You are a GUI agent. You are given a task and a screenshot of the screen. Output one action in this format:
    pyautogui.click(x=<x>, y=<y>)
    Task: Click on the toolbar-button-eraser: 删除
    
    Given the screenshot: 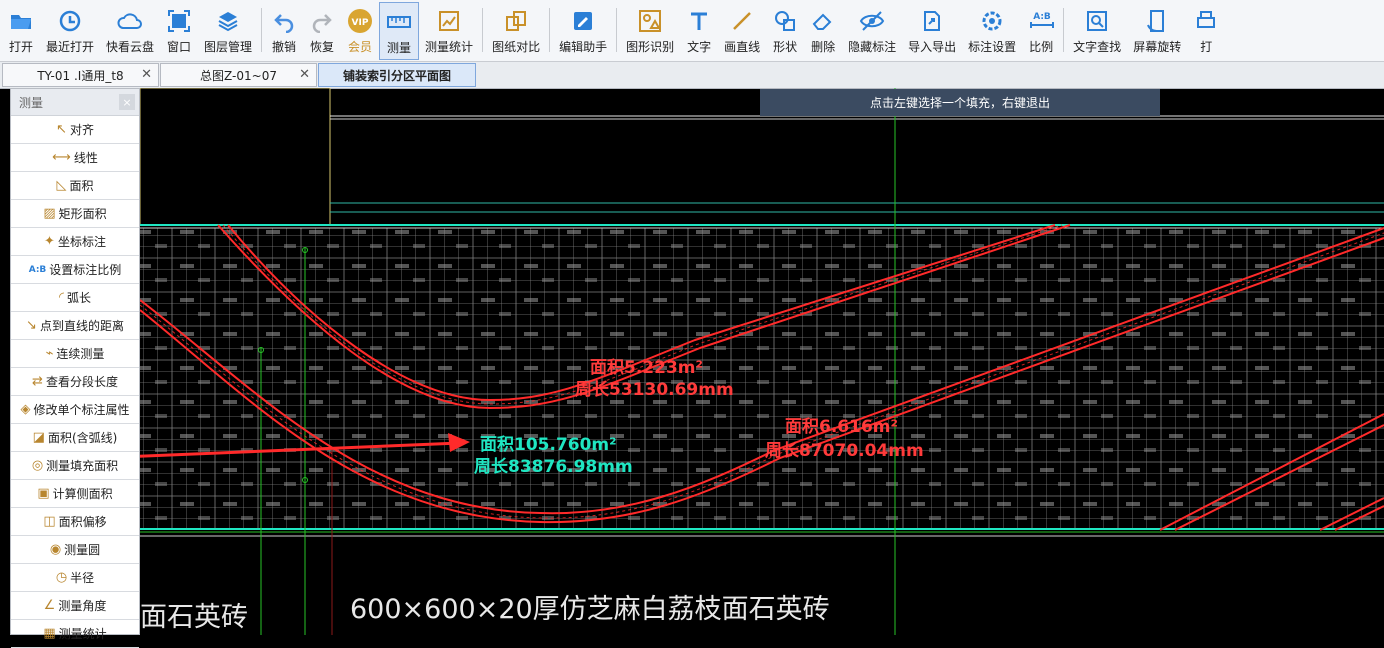 What is the action you would take?
    pyautogui.click(x=823, y=31)
    